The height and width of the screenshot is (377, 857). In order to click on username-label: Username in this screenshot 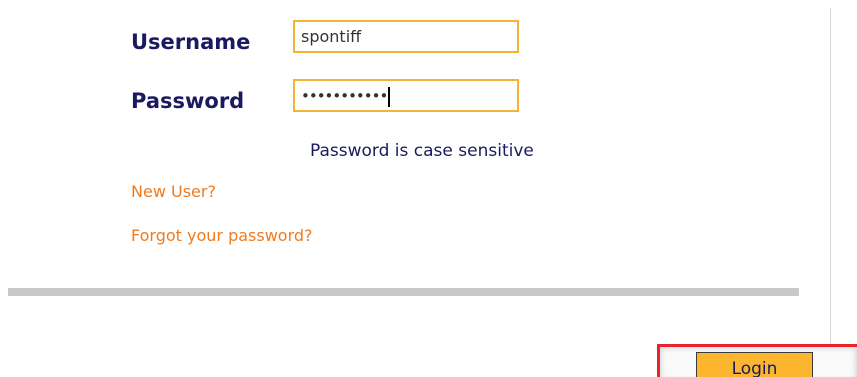, I will do `click(191, 42)`.